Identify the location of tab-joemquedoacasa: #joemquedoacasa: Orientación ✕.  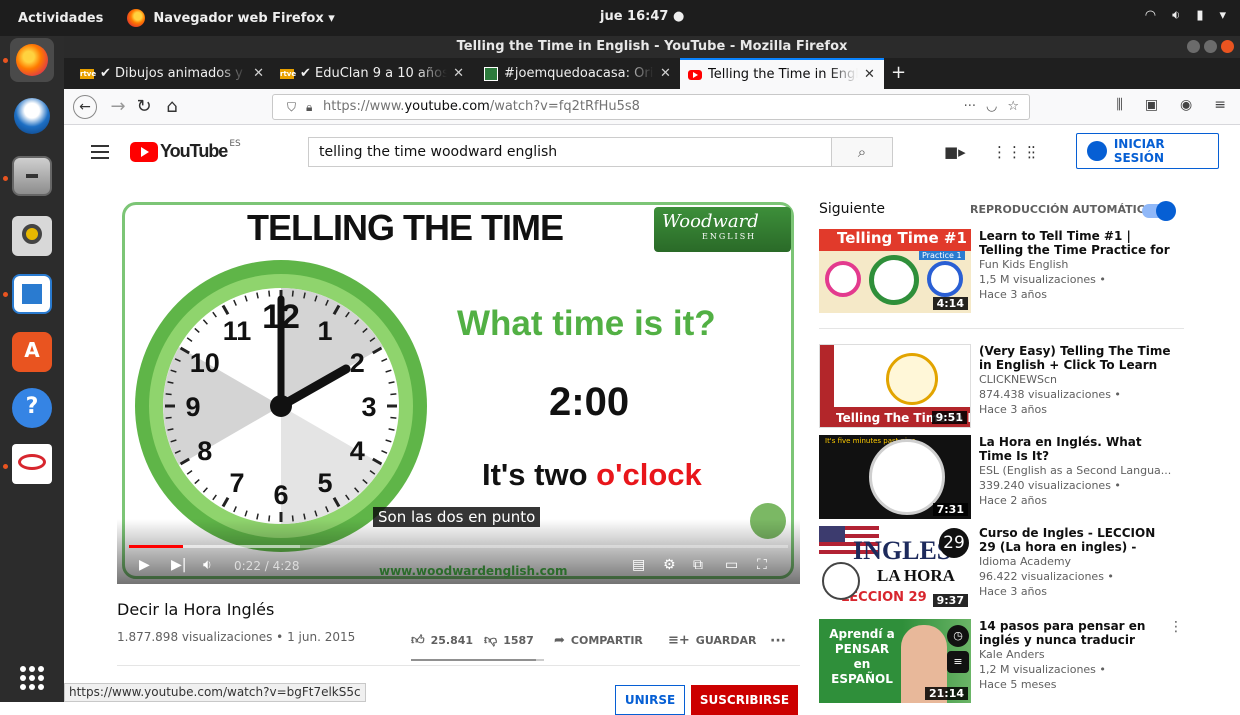
(578, 73).